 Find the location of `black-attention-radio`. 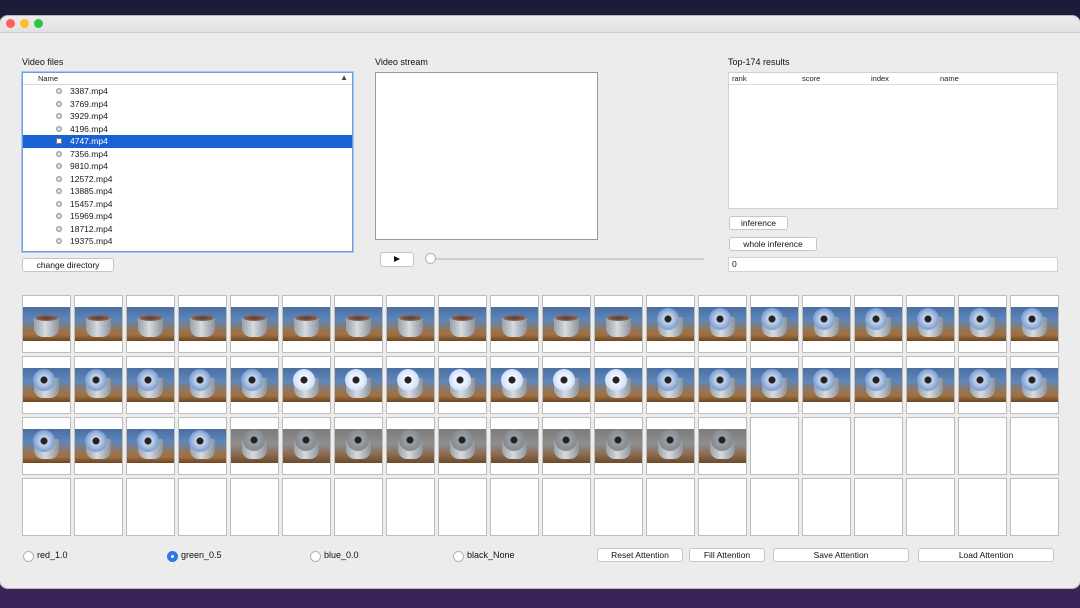

black-attention-radio is located at coordinates (458, 556).